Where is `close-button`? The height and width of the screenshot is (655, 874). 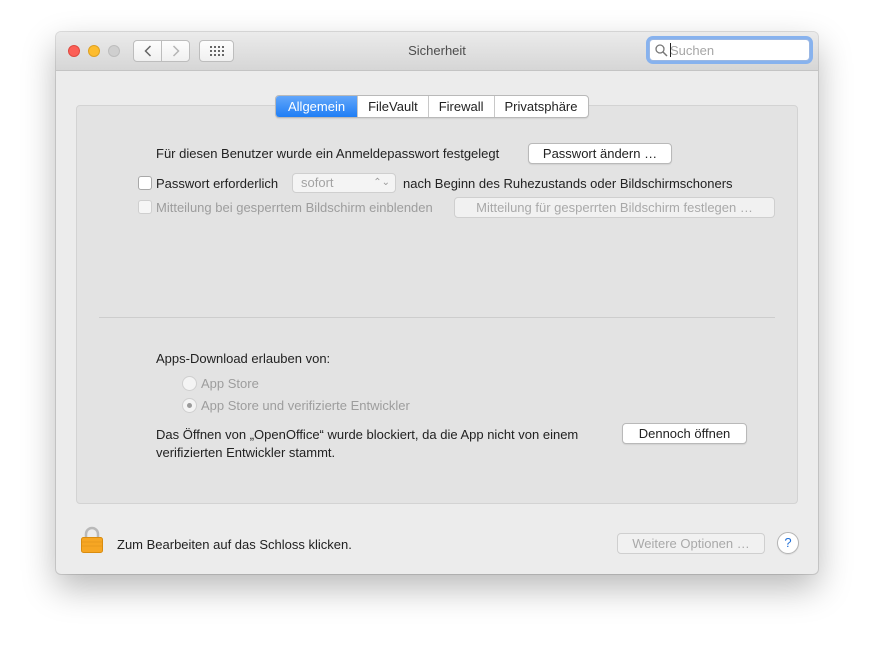 close-button is located at coordinates (74, 51).